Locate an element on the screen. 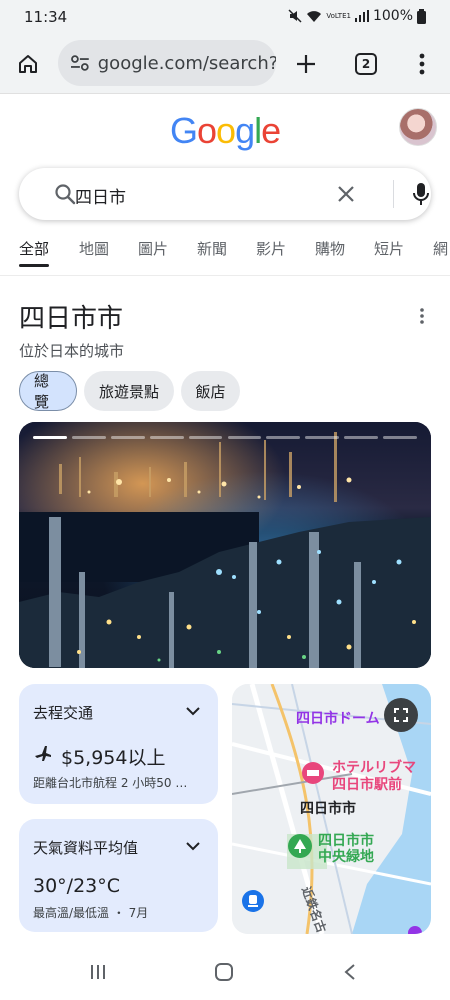 The height and width of the screenshot is (1000, 450). home-button is located at coordinates (28, 64).